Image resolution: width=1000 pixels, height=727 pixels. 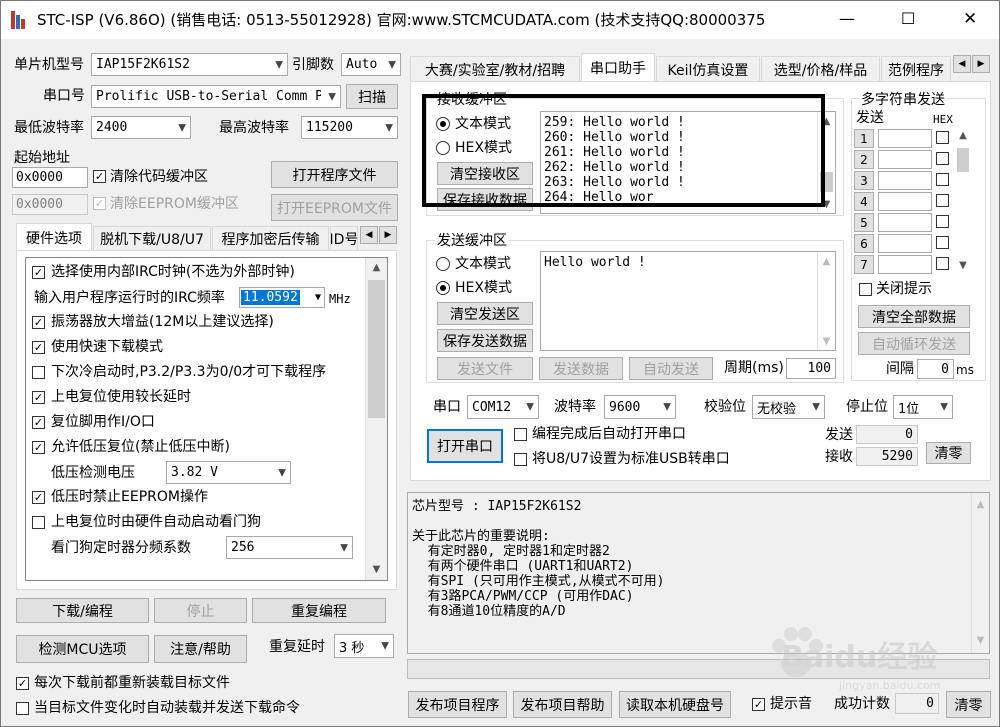 I want to click on watchdog-divider-select: 256 ▼, so click(x=289, y=547).